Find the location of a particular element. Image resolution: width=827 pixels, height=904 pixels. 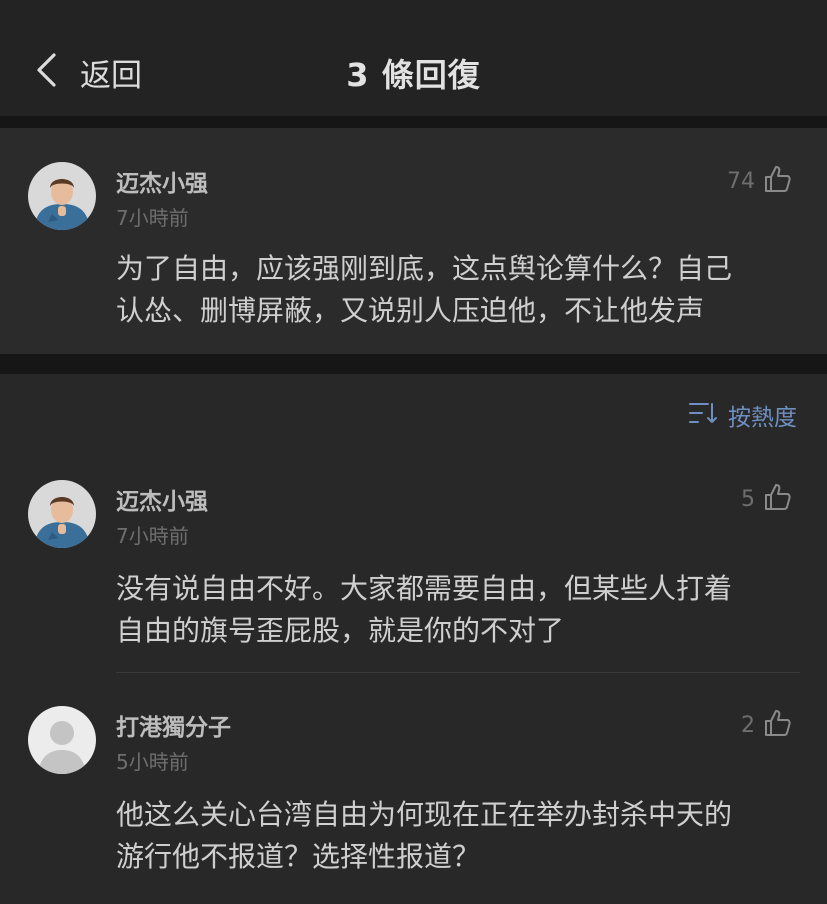

comment-text-line: 没有说自由不好。大家都需要自由，但某些人打着 is located at coordinates (424, 588).